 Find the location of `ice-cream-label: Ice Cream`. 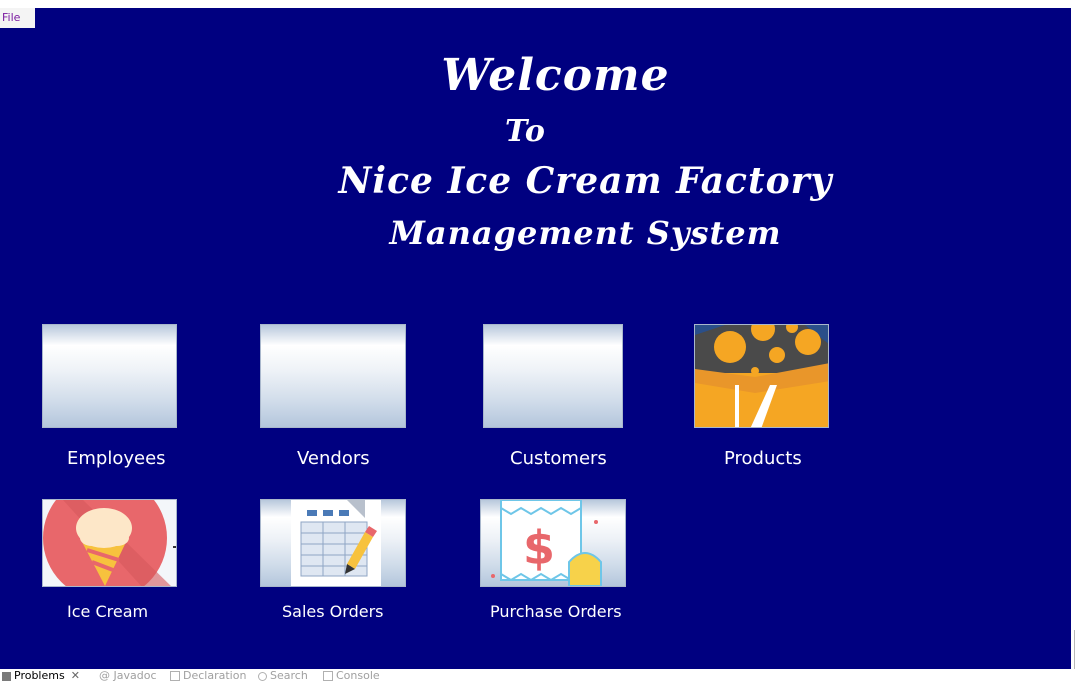

ice-cream-label: Ice Cream is located at coordinates (108, 611).